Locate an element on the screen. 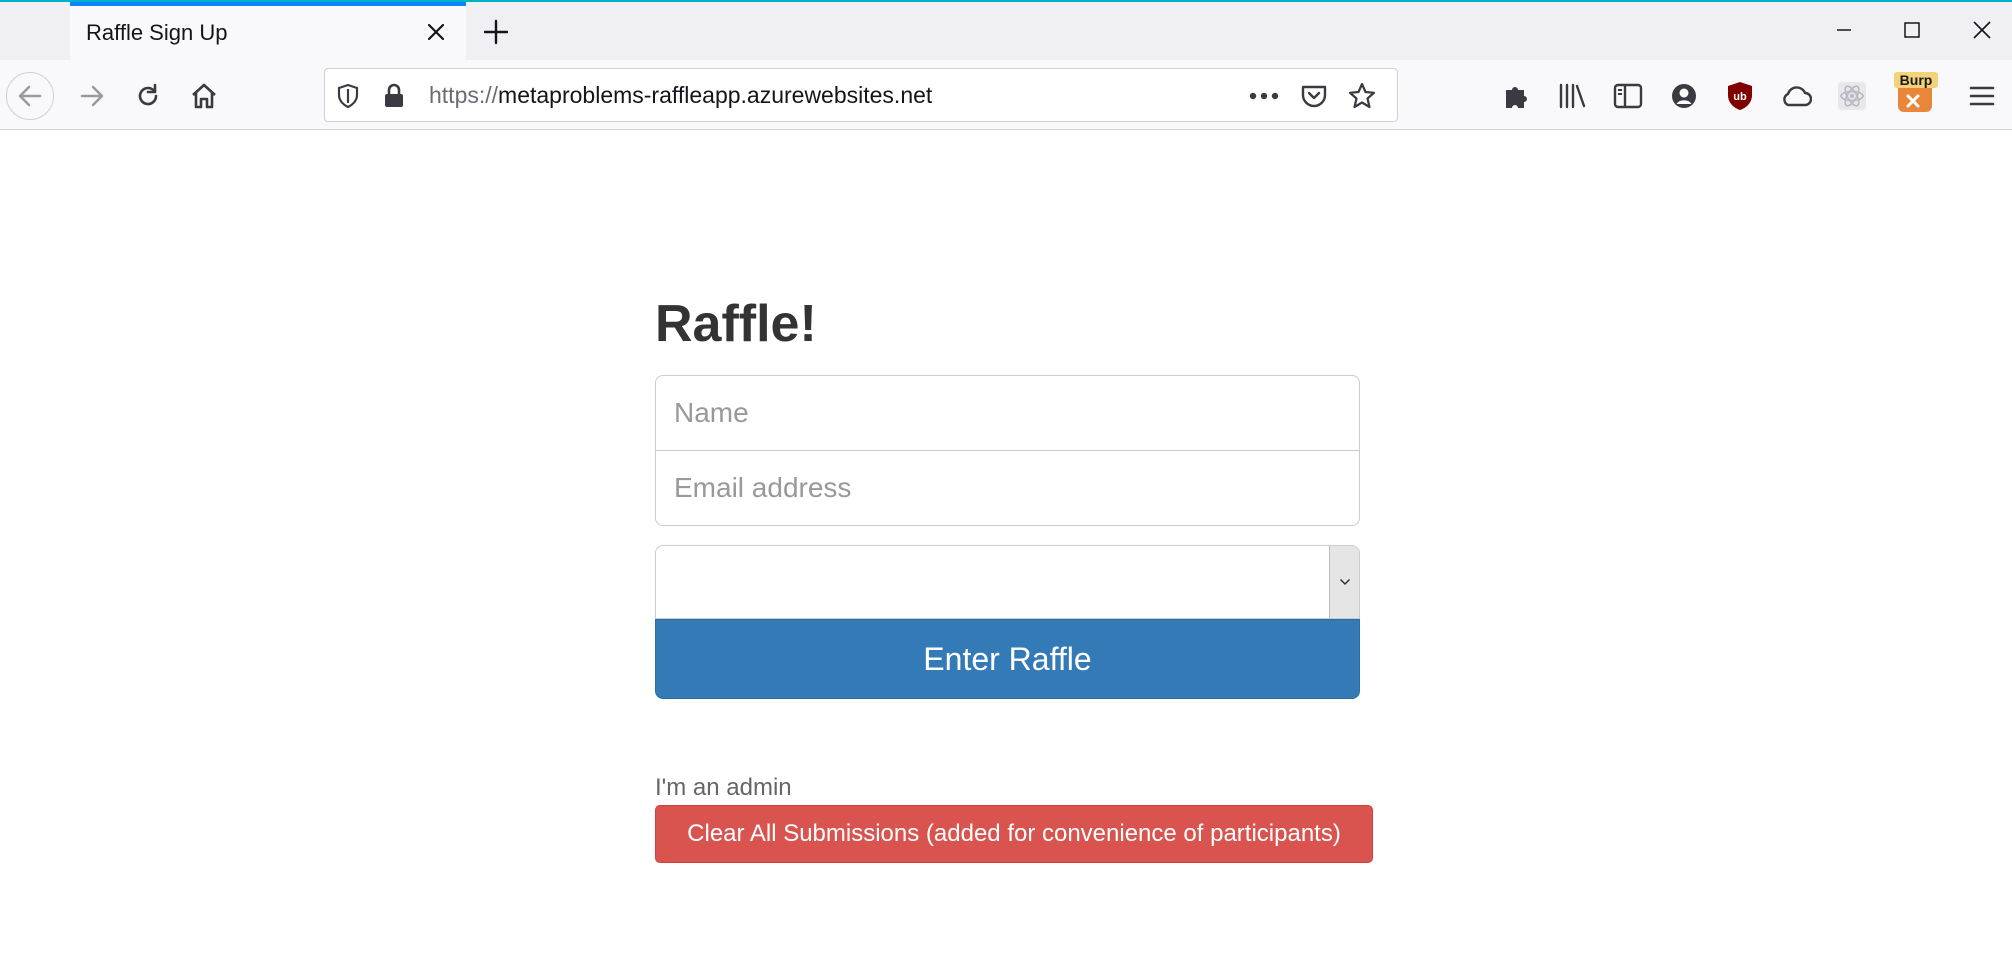  reload-icon is located at coordinates (148, 96).